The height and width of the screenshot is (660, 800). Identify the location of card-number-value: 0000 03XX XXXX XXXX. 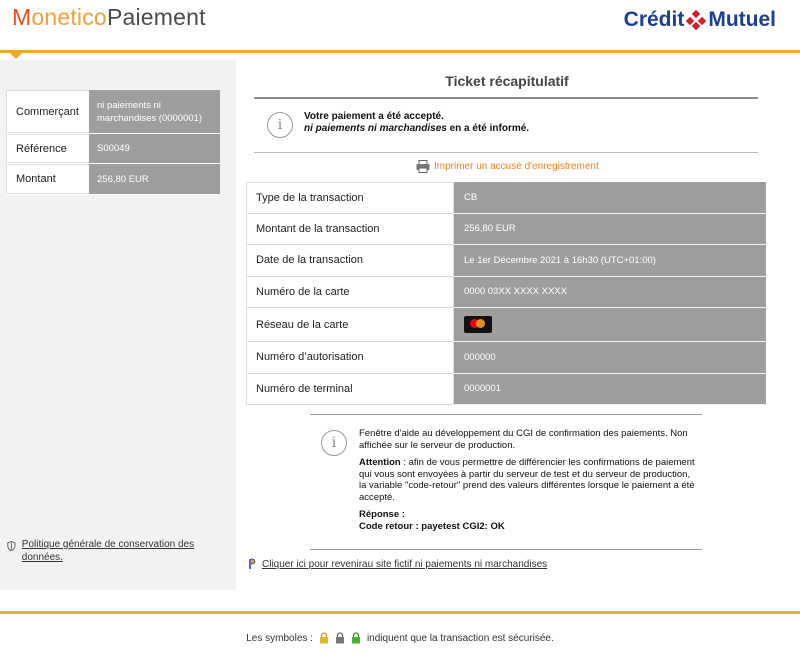
(610, 292).